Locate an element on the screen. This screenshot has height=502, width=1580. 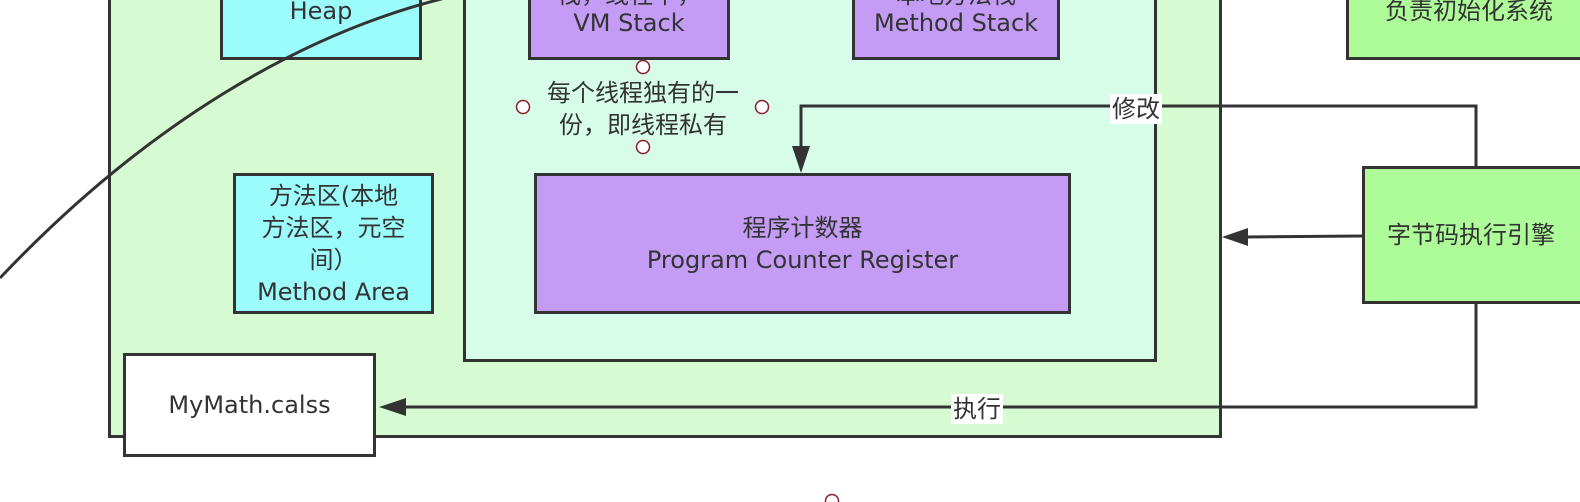
selection-handle-left is located at coordinates (523, 107).